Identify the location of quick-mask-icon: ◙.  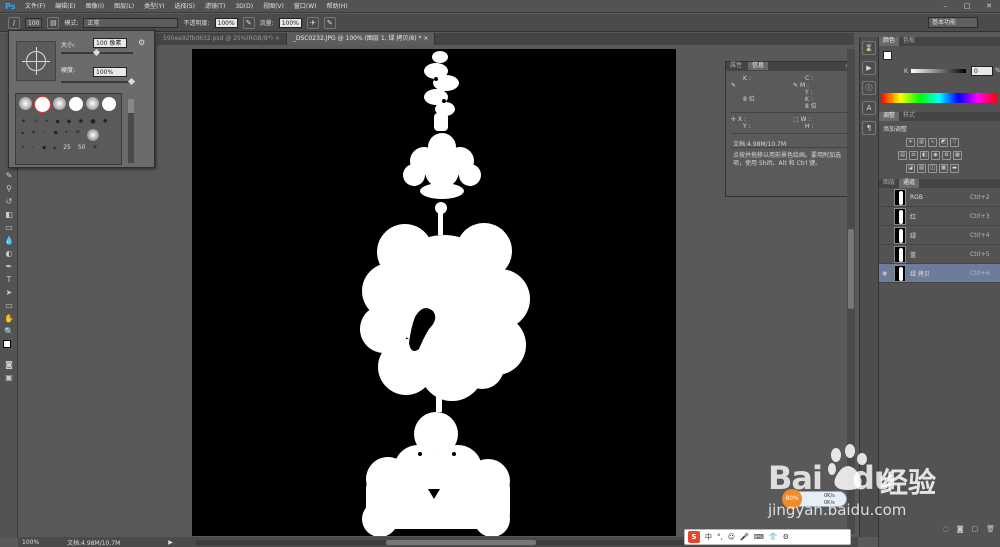
(9, 364).